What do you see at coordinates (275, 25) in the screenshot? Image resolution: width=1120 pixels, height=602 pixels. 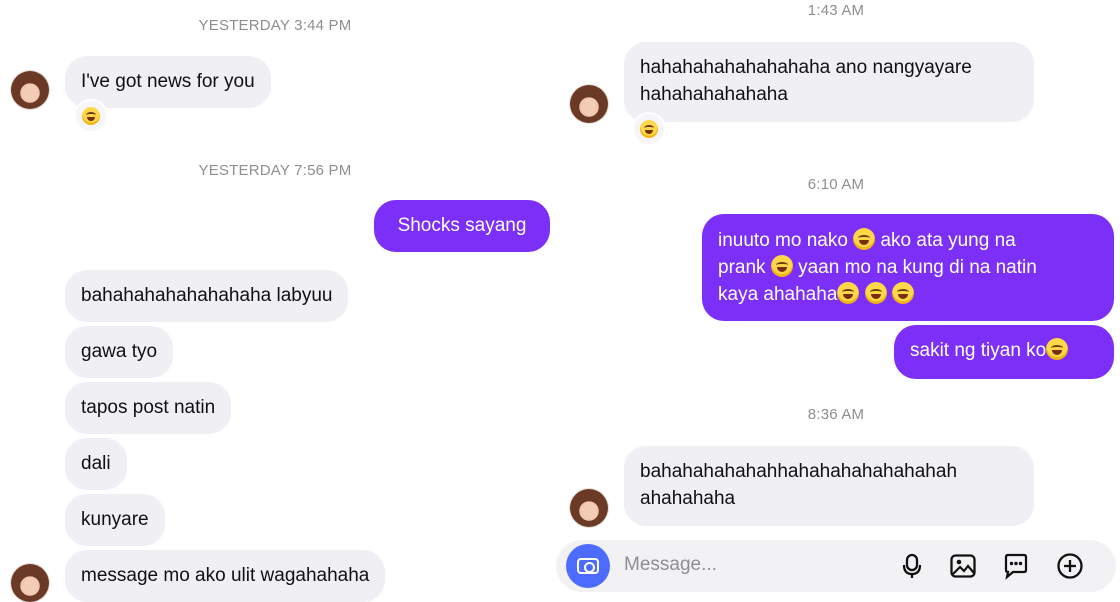 I see `timestamp: YESTERDAY 3:44 PM` at bounding box center [275, 25].